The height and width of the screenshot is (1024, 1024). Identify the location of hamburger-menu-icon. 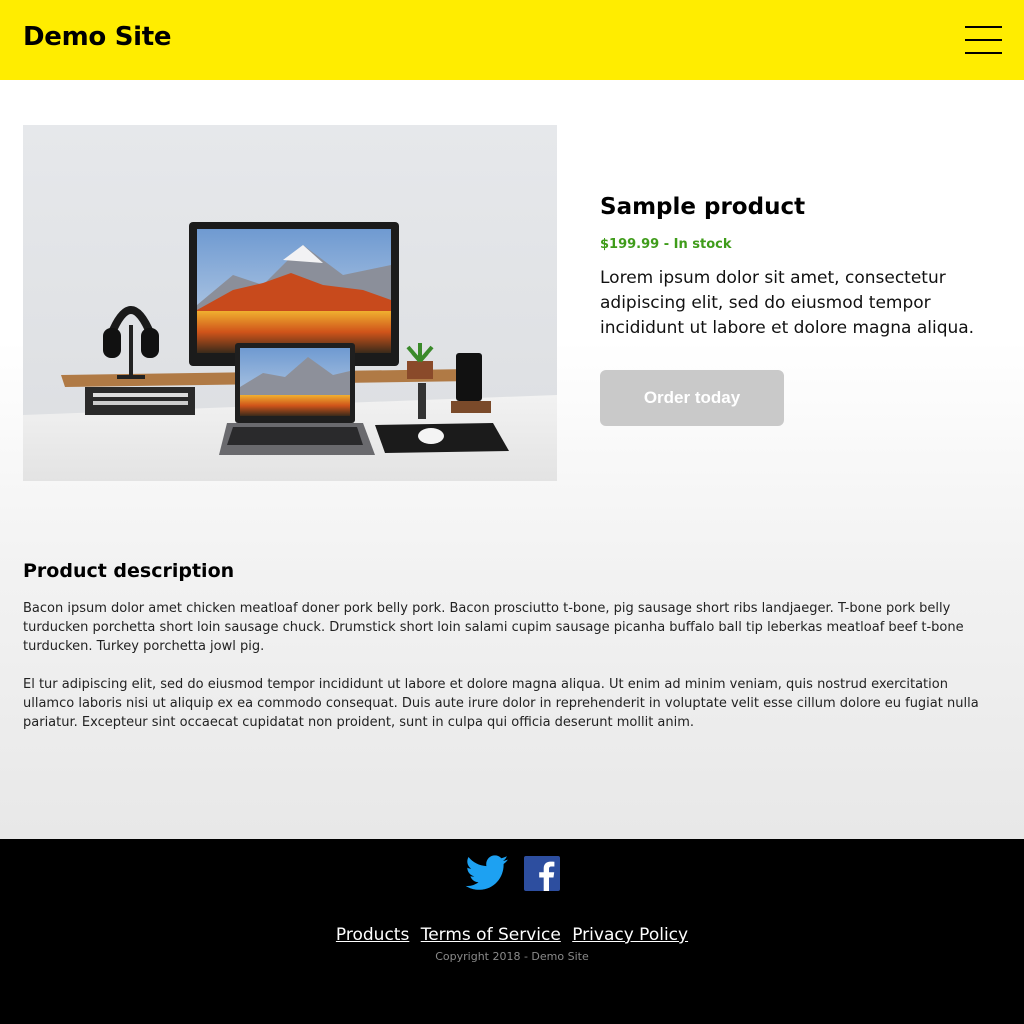
(983, 40).